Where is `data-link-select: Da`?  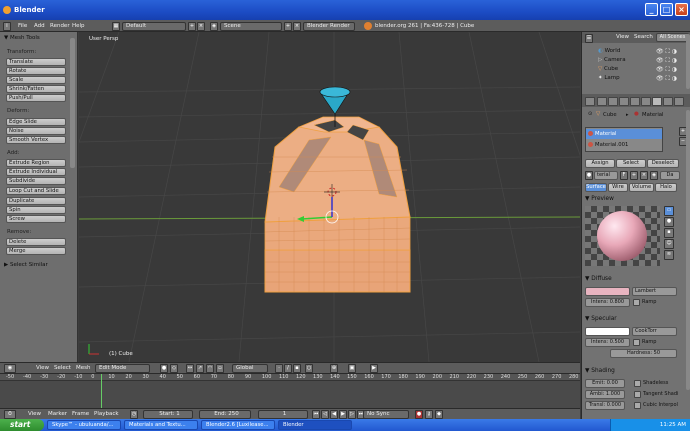 data-link-select: Da is located at coordinates (670, 175).